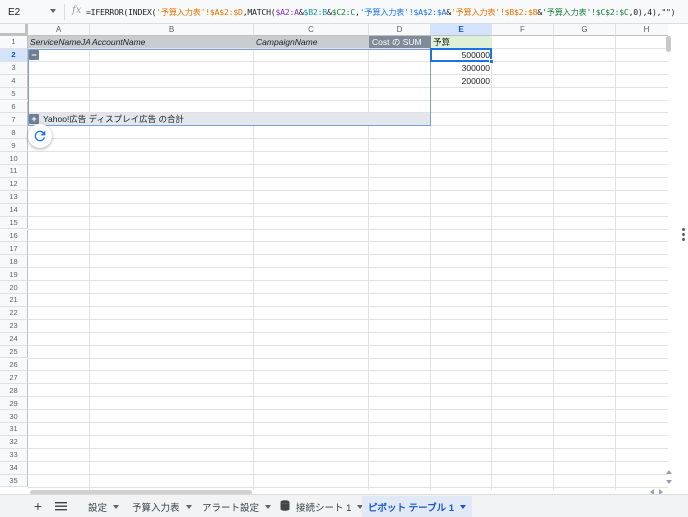 This screenshot has width=688, height=517. Describe the element at coordinates (38, 506) in the screenshot. I see `add-sheet-icon: +` at that location.